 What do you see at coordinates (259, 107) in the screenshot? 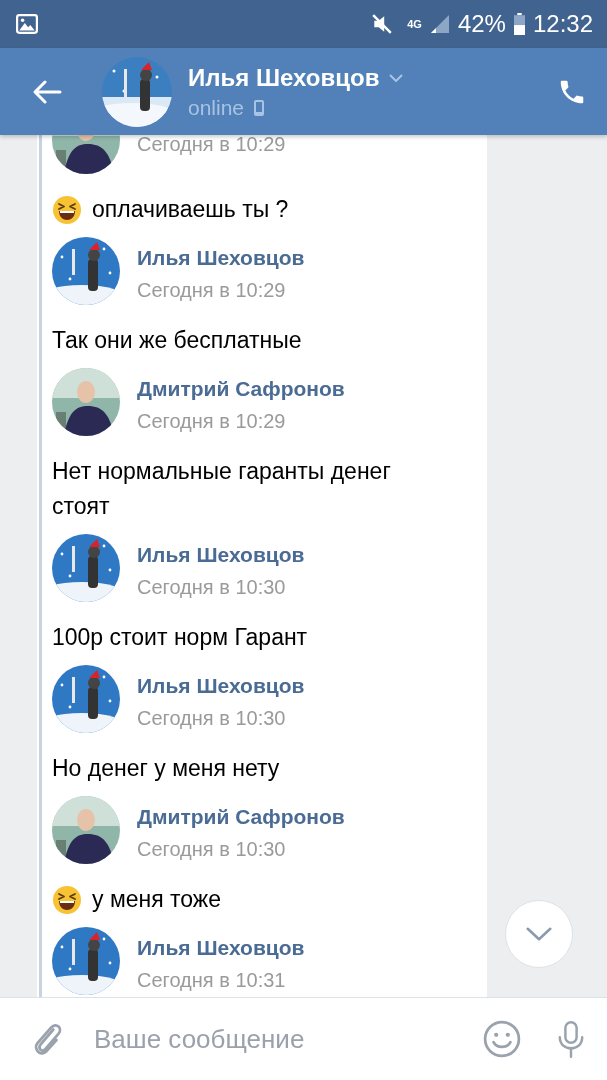
I see `mobile-icon` at bounding box center [259, 107].